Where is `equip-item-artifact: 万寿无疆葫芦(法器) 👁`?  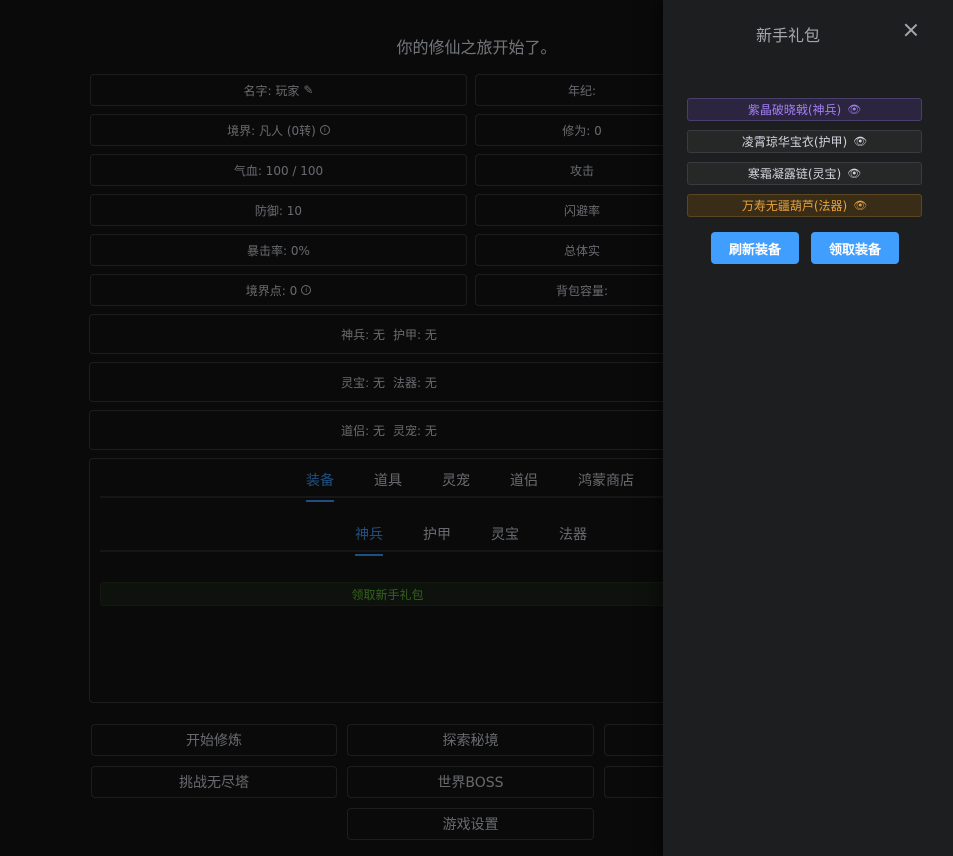 equip-item-artifact: 万寿无疆葫芦(法器) 👁 is located at coordinates (804, 205).